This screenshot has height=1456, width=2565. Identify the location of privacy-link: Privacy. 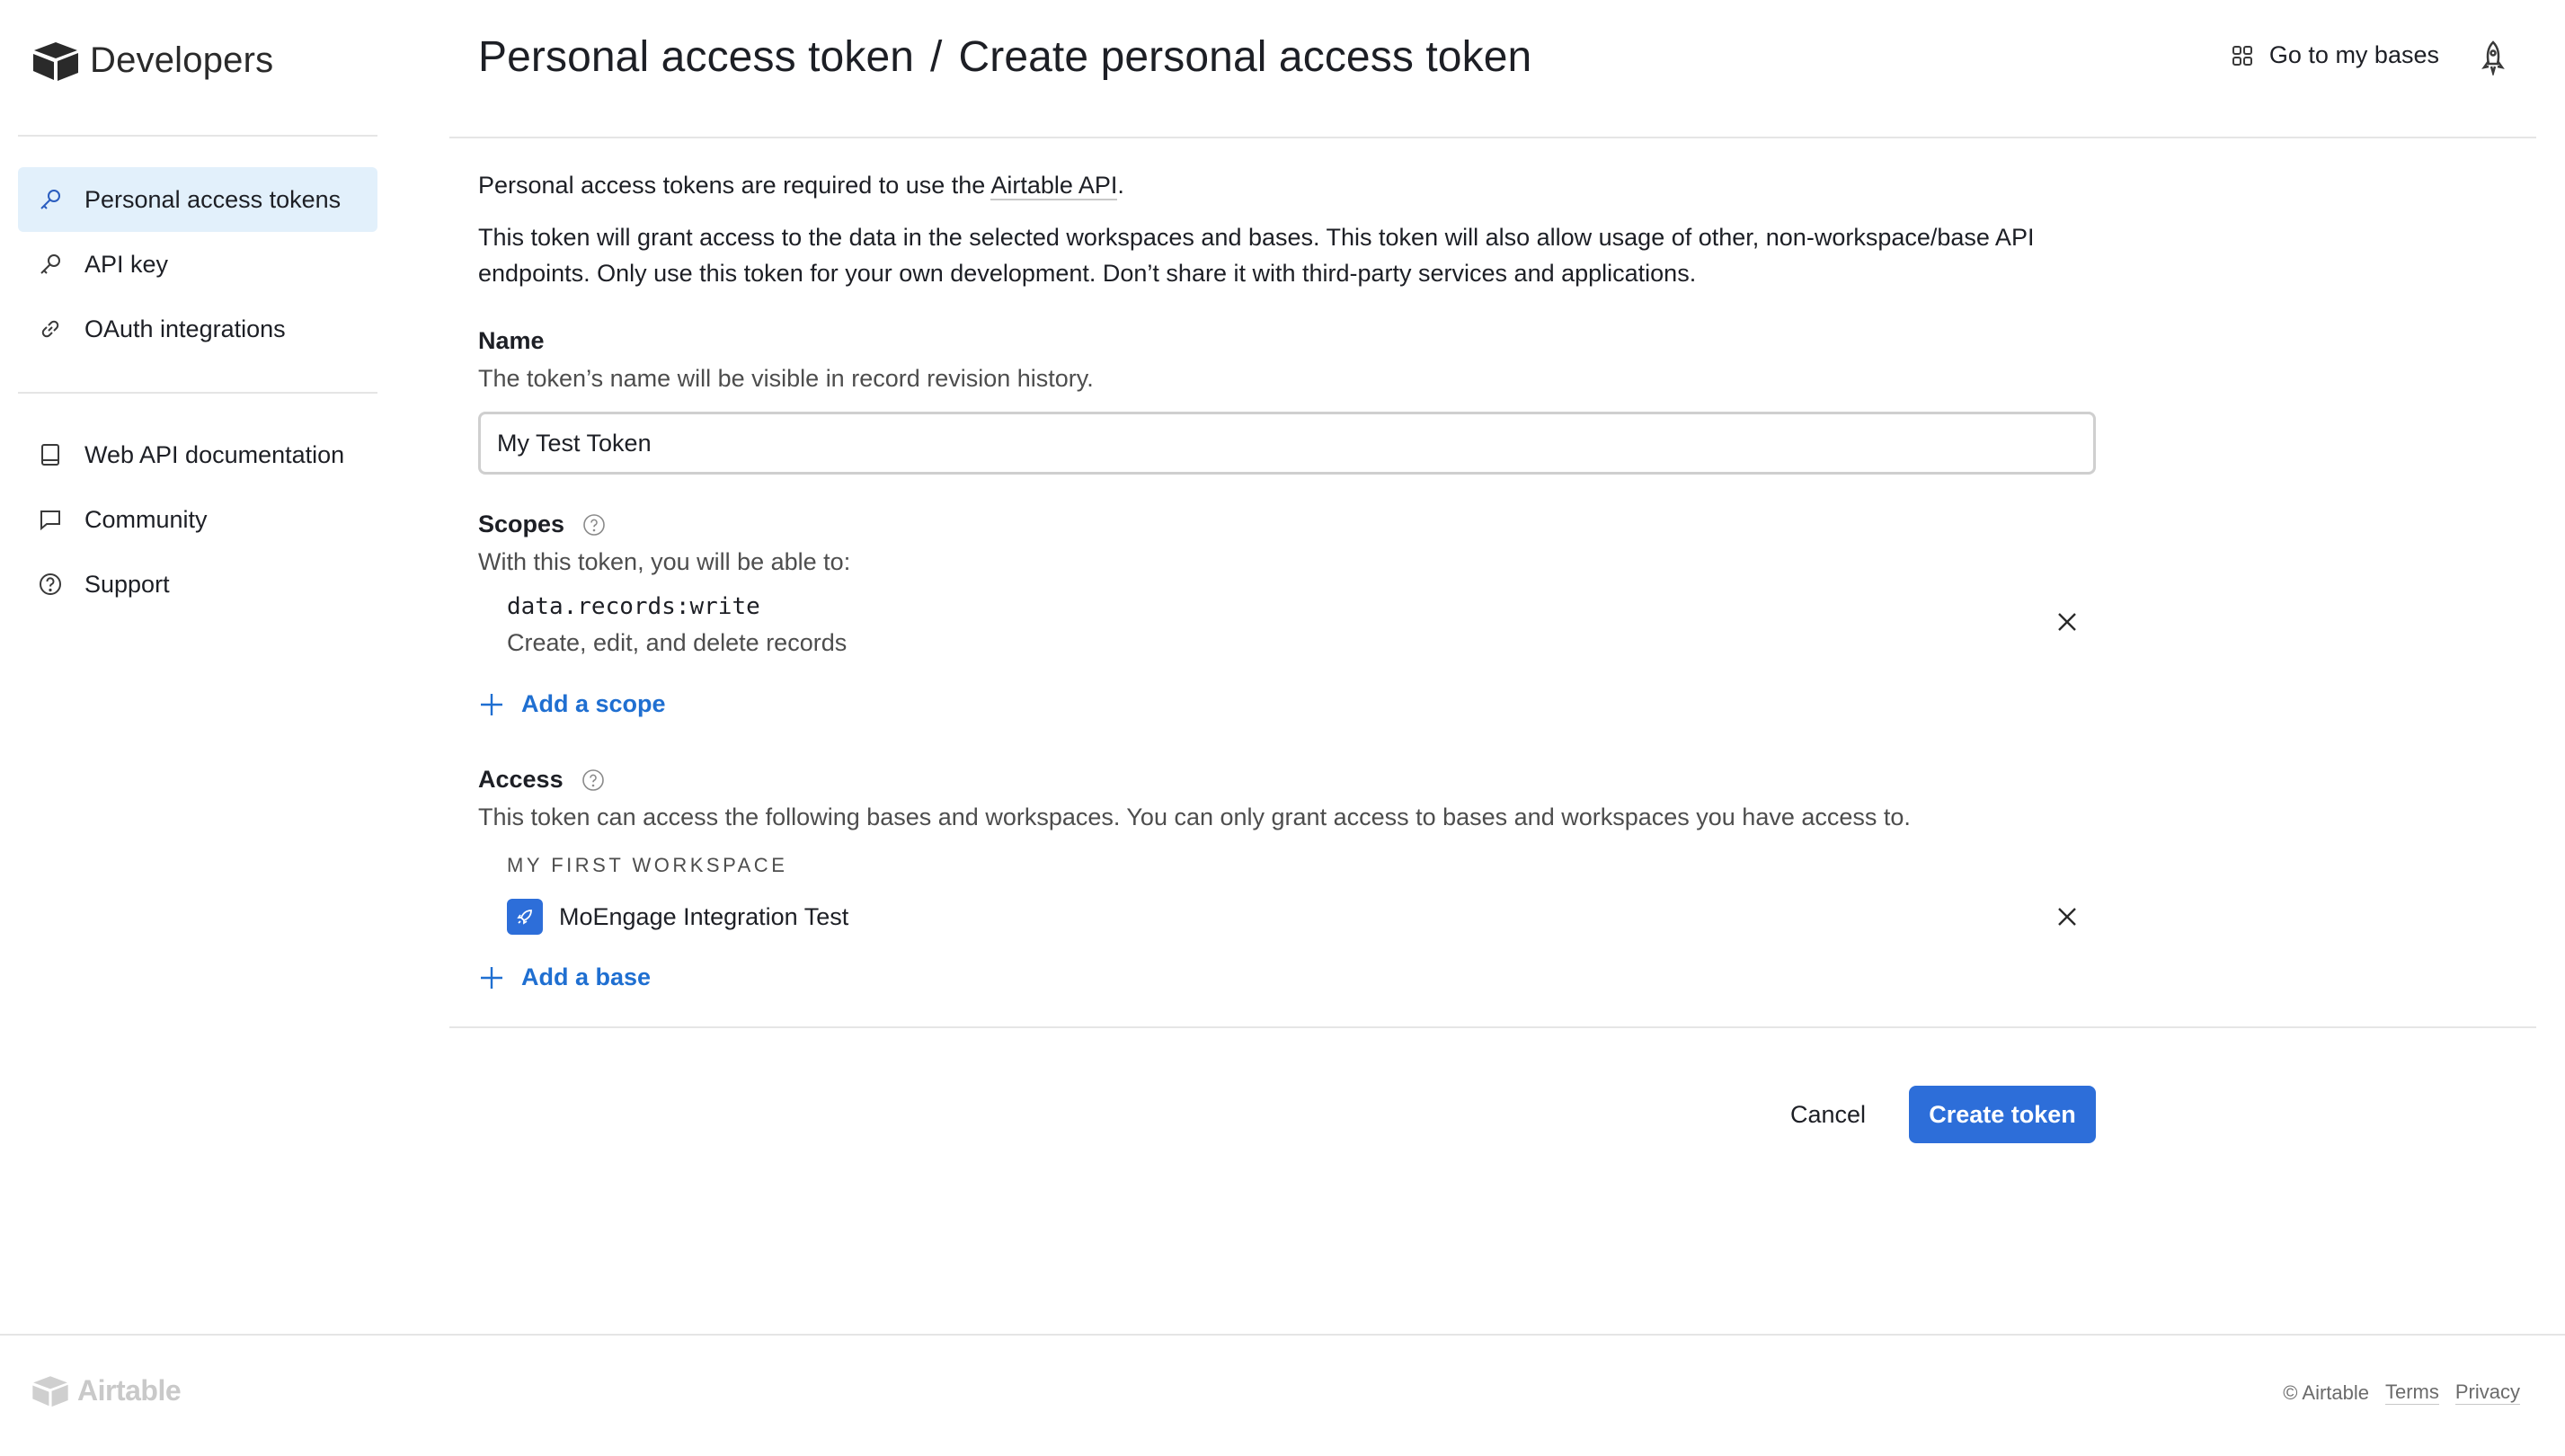
(2487, 1393).